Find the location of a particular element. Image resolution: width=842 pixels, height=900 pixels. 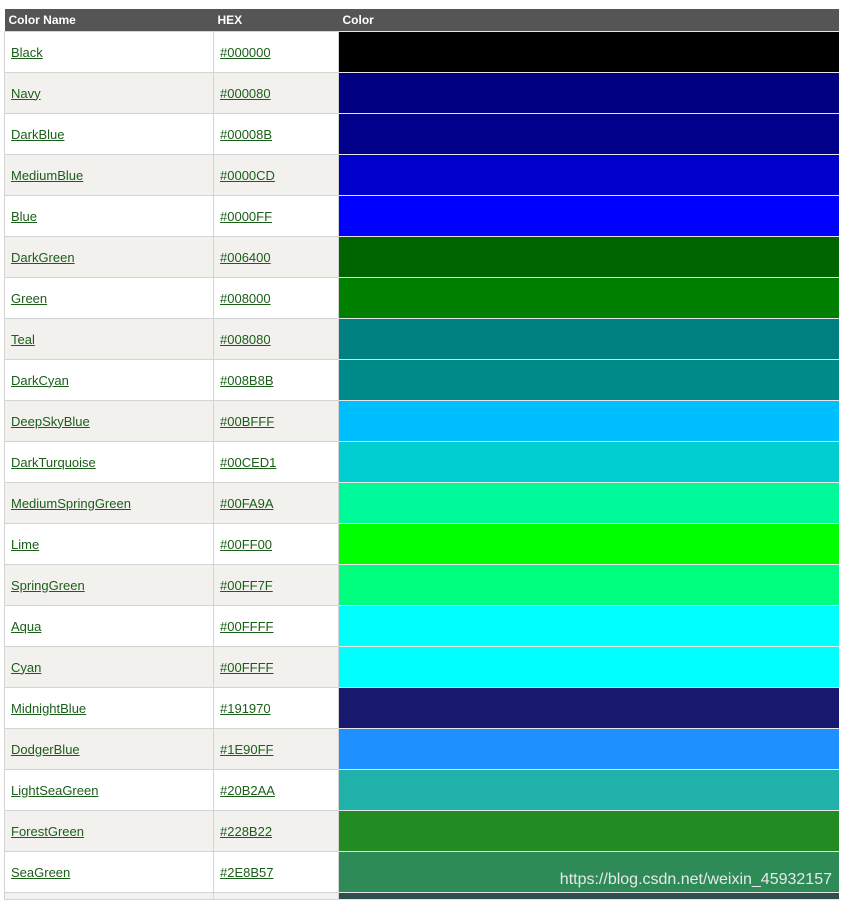

color-name-cell: Aqua is located at coordinates (109, 626).